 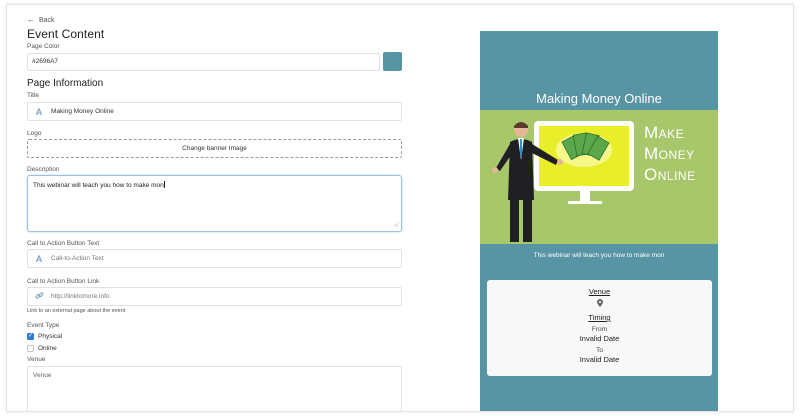 What do you see at coordinates (599, 350) in the screenshot?
I see `preview-to-label: To` at bounding box center [599, 350].